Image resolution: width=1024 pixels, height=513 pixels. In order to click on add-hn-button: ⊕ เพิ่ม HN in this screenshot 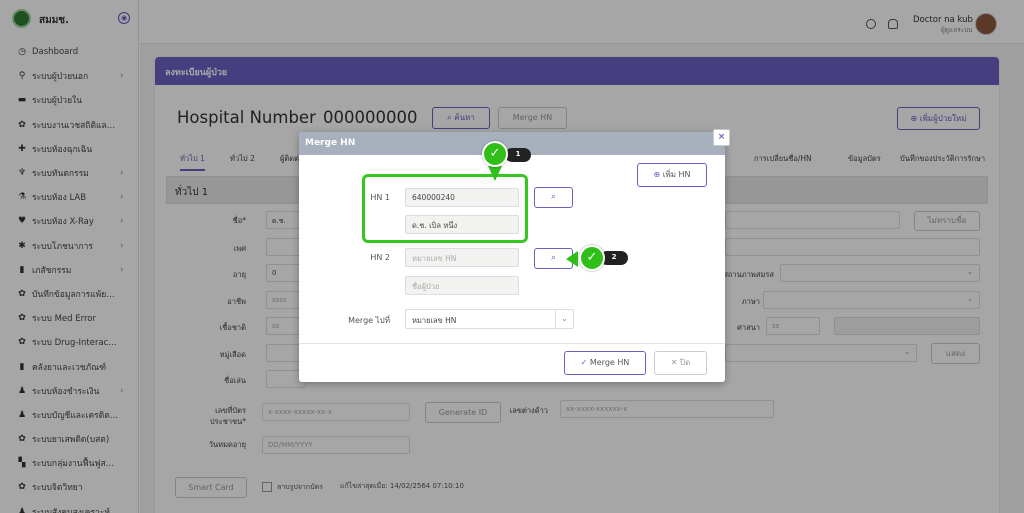, I will do `click(672, 175)`.